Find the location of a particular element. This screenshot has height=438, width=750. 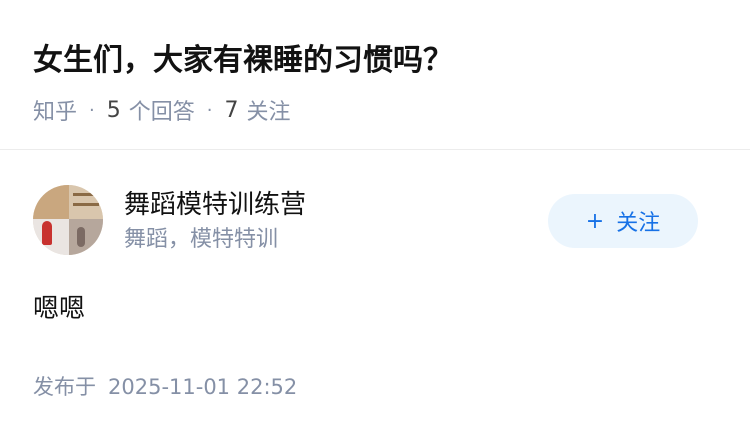

answer-content: 嗯嗯 is located at coordinates (59, 309).